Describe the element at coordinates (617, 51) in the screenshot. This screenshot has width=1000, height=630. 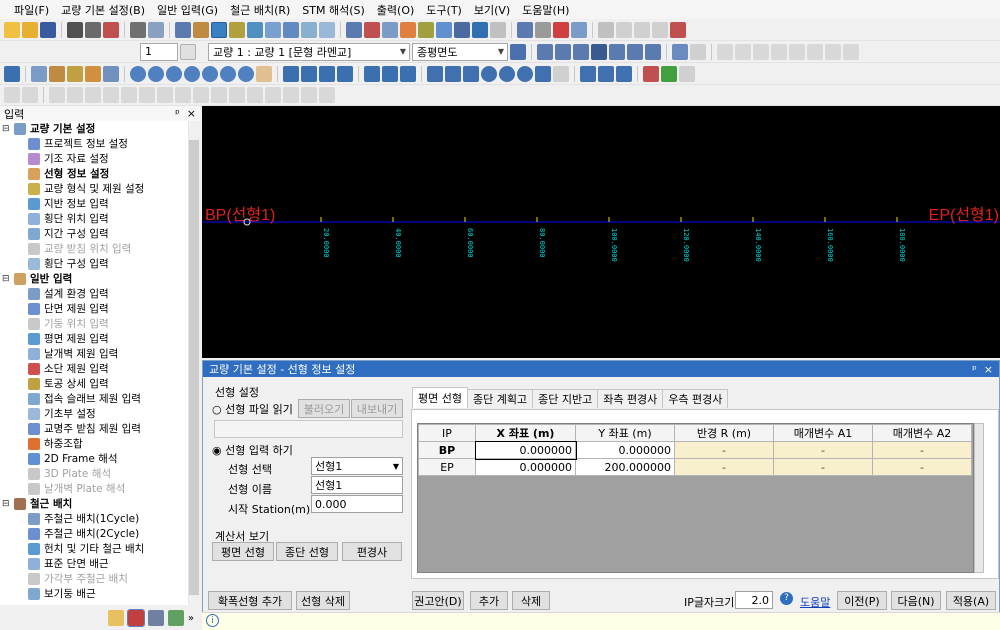
I see `next-icon` at that location.